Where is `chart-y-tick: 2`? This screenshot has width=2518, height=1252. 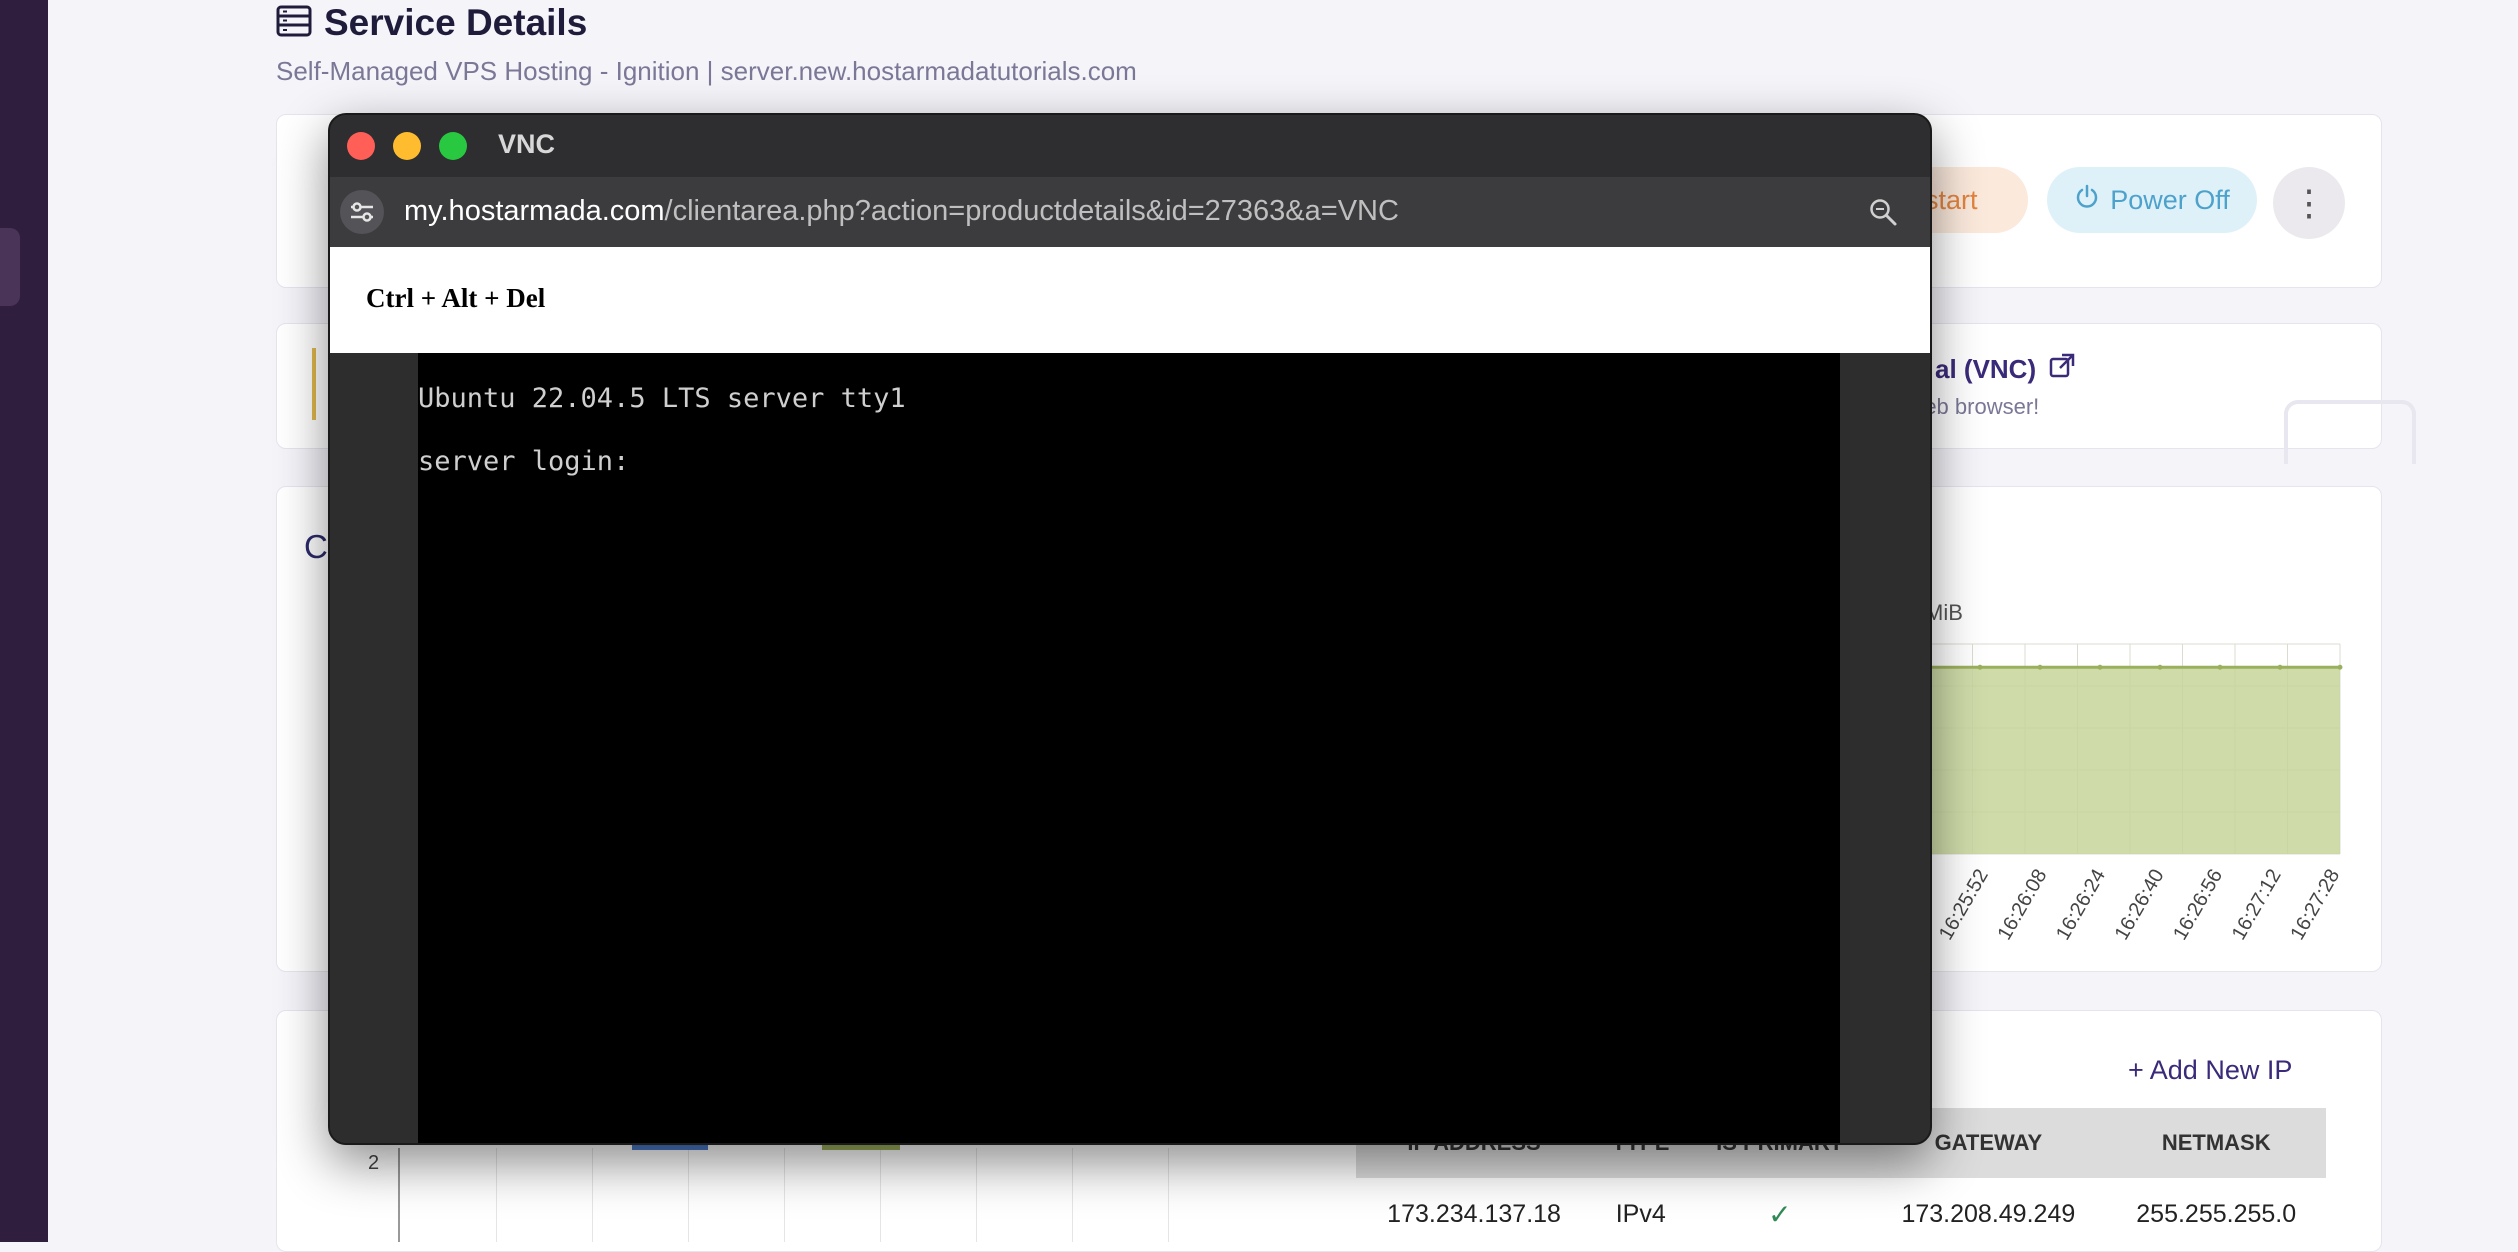
chart-y-tick: 2 is located at coordinates (374, 1163).